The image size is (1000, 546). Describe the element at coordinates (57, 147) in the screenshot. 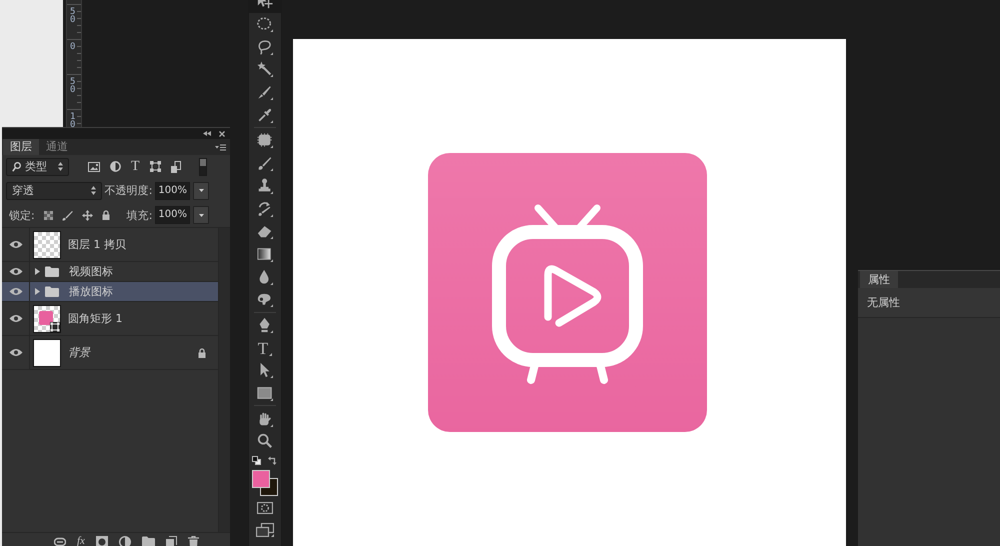

I see `tab: 通道` at that location.